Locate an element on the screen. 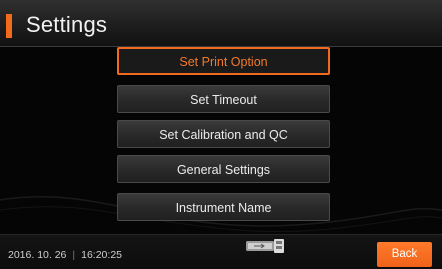  set-timeout-button: Set Timeout is located at coordinates (223, 99).